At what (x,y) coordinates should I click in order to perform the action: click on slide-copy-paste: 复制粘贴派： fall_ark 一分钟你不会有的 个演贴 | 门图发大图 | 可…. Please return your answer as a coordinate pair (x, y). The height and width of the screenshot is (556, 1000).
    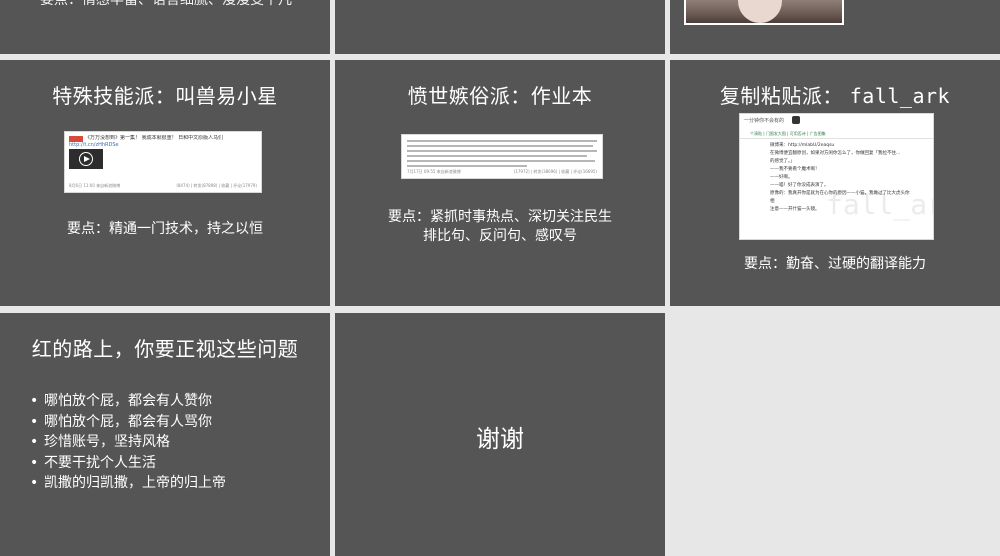
    Looking at the image, I should click on (835, 183).